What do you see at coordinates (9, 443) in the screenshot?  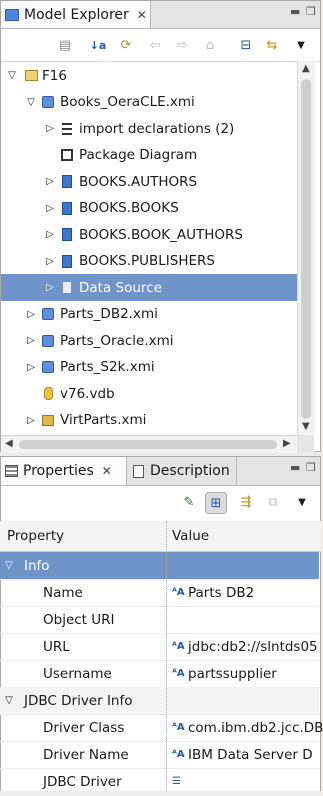 I see `scroll-left-icon: ◀` at bounding box center [9, 443].